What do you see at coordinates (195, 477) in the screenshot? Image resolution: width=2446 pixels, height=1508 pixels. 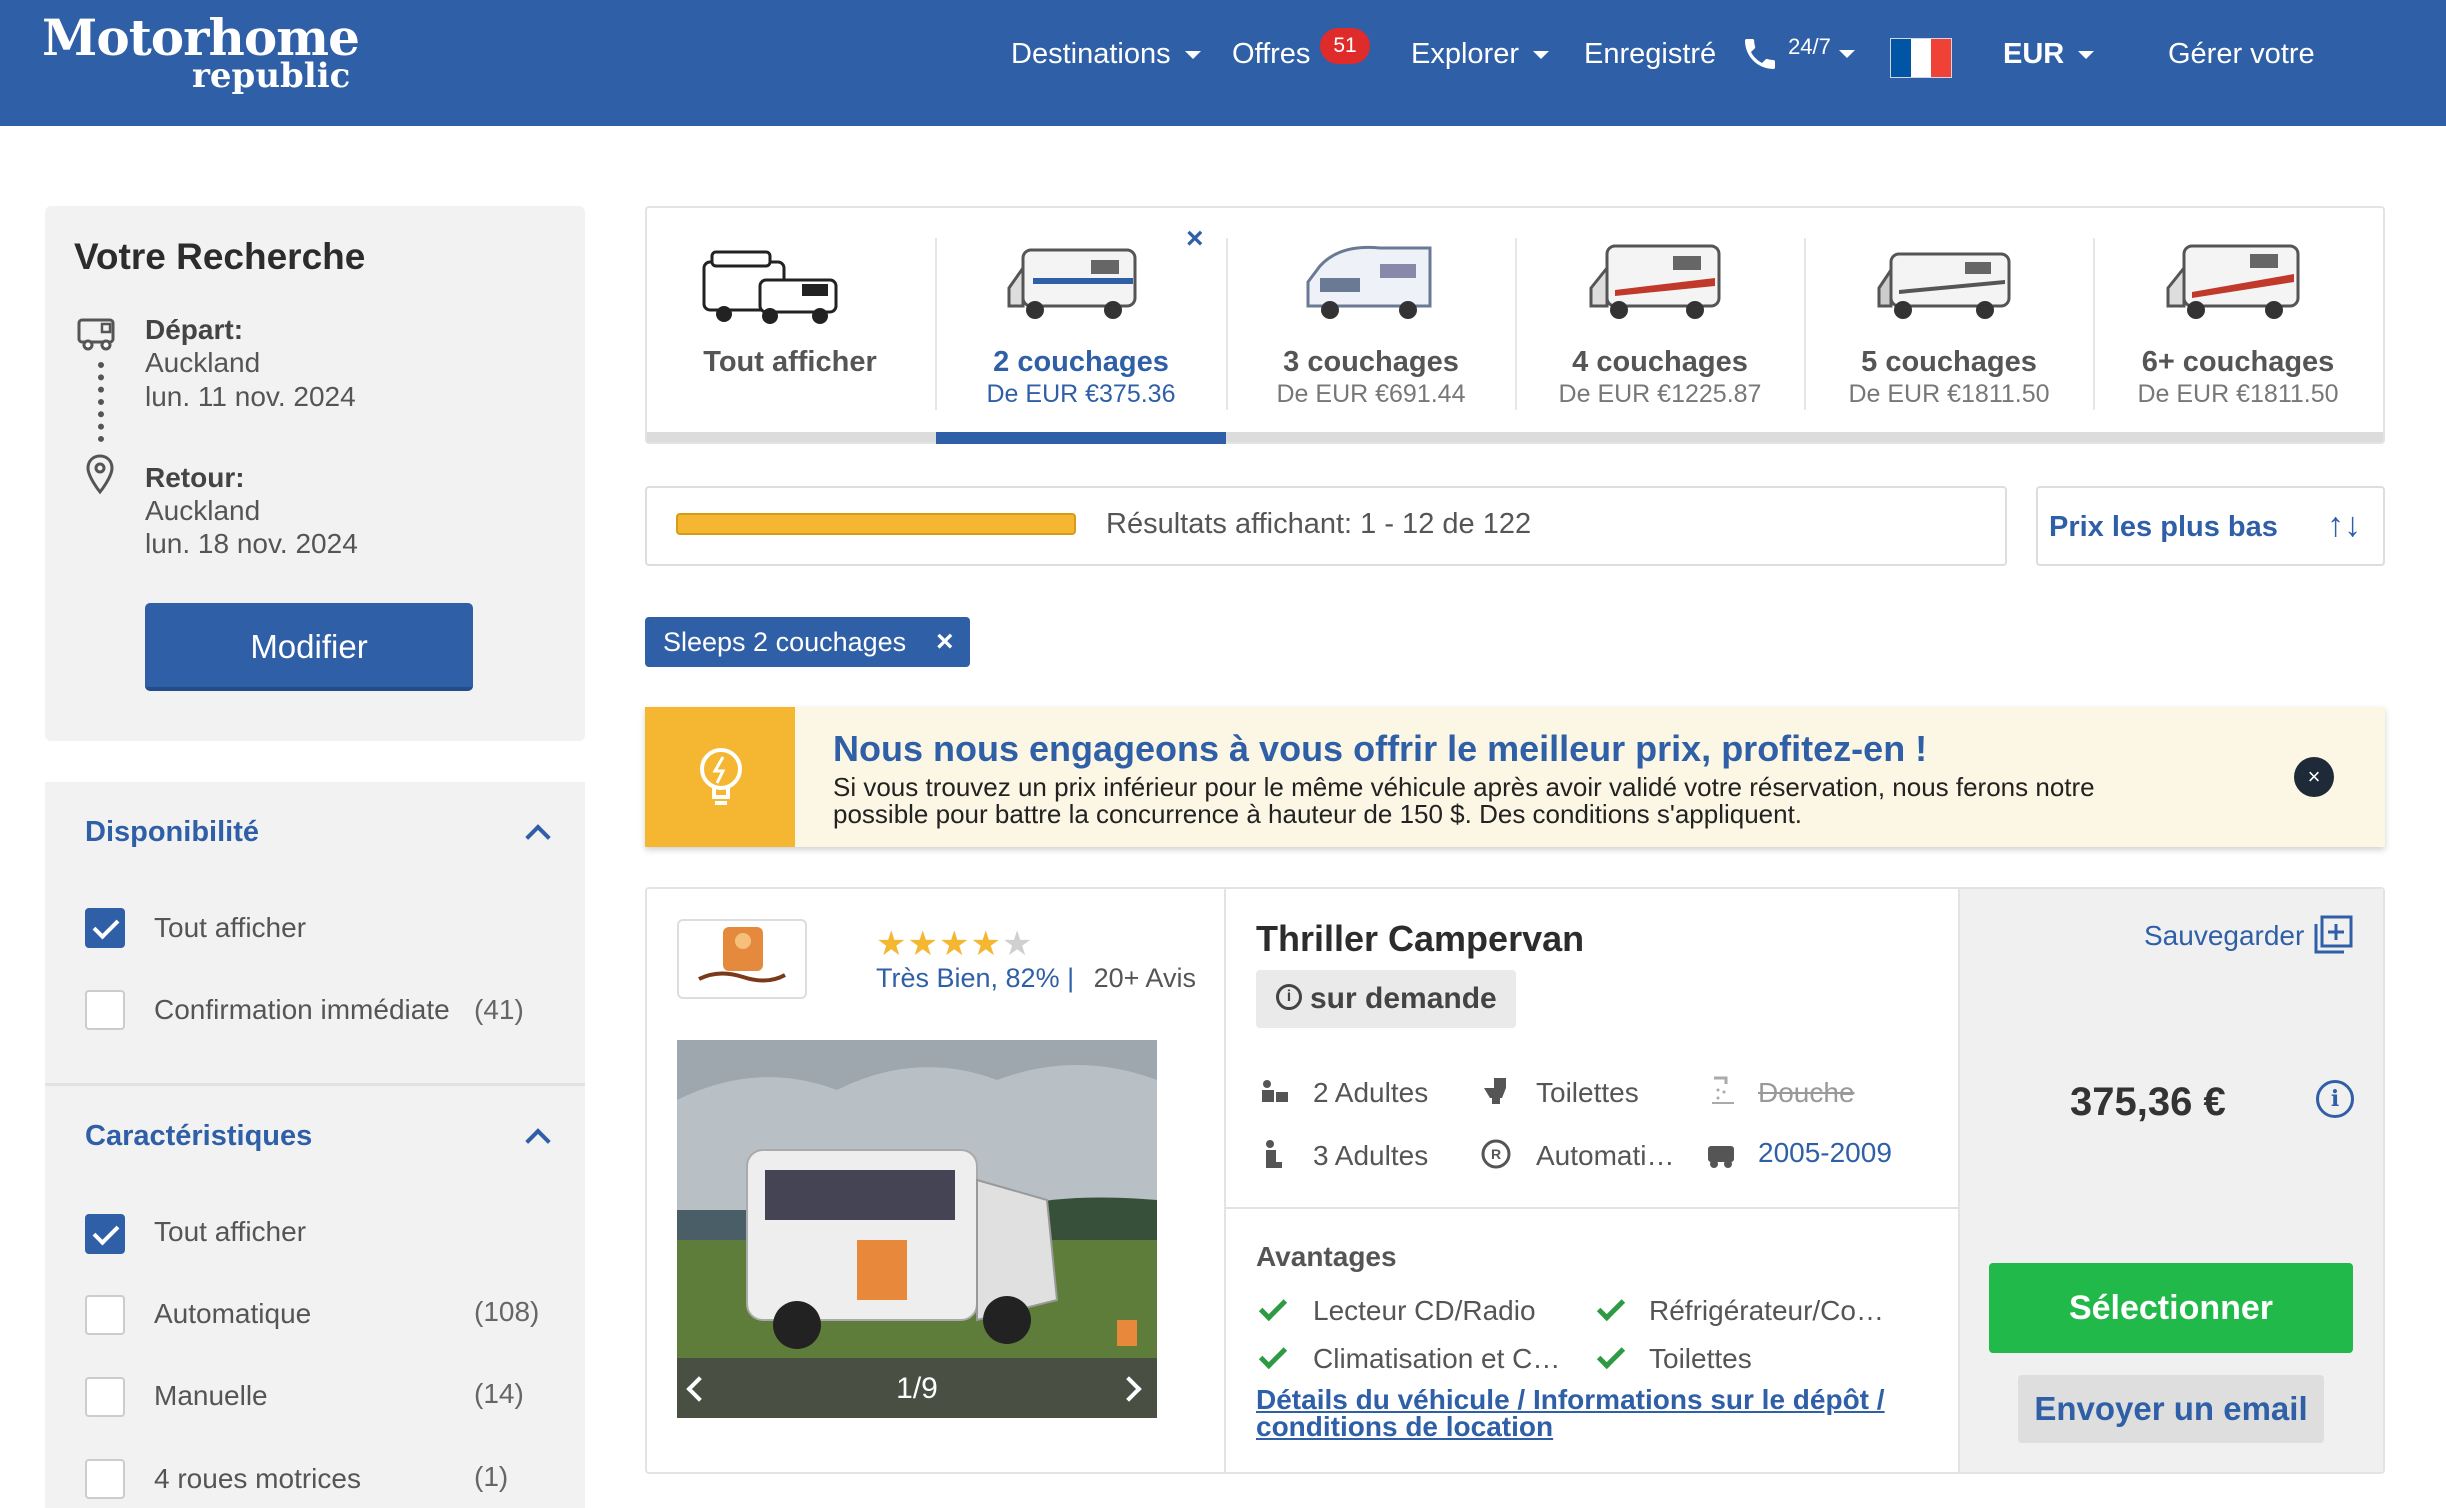 I see `return-label: Retour:` at bounding box center [195, 477].